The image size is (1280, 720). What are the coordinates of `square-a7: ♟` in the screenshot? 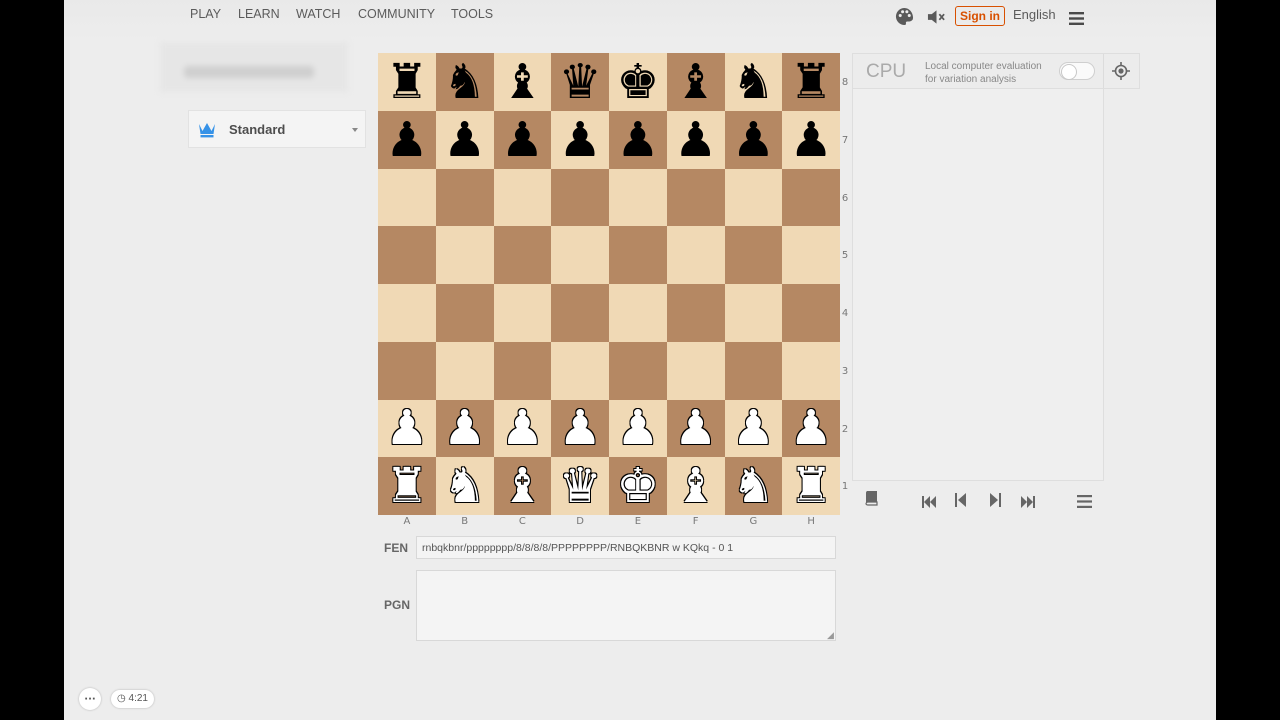 It's located at (407, 139).